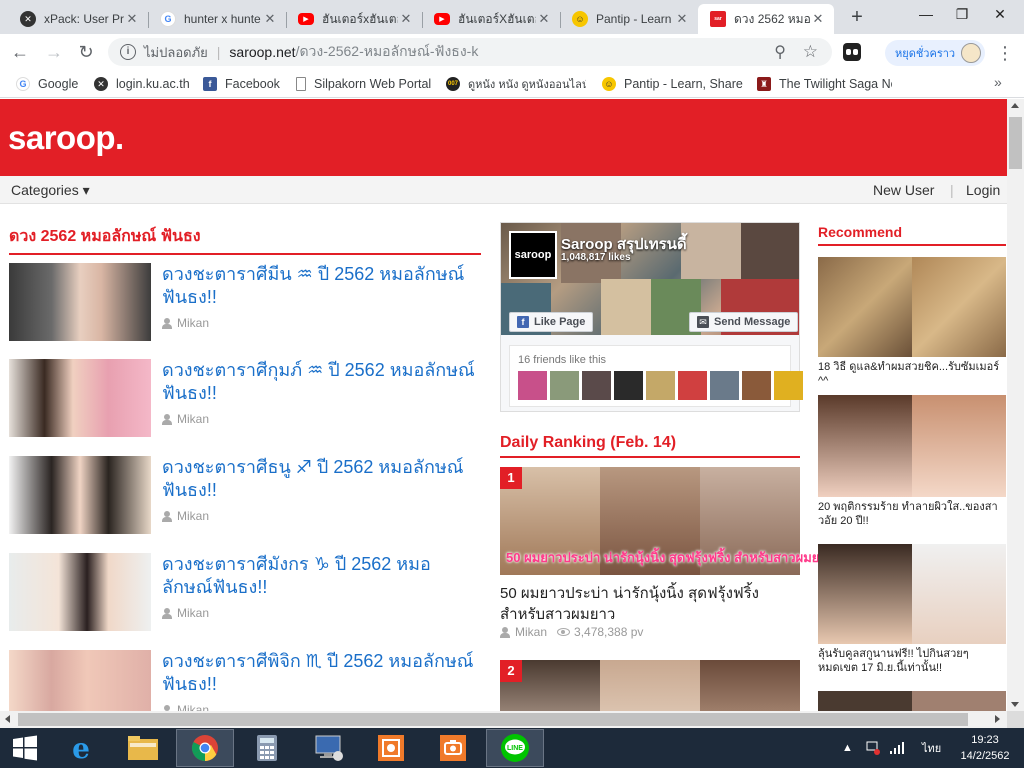 This screenshot has height=768, width=1024. Describe the element at coordinates (931, 748) in the screenshot. I see `language-indicator: ไทย` at that location.